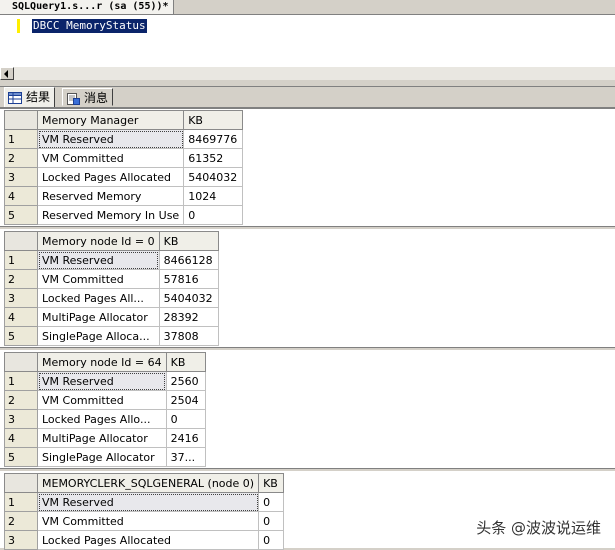  Describe the element at coordinates (213, 158) in the screenshot. I see `grid-cell: 61352` at that location.